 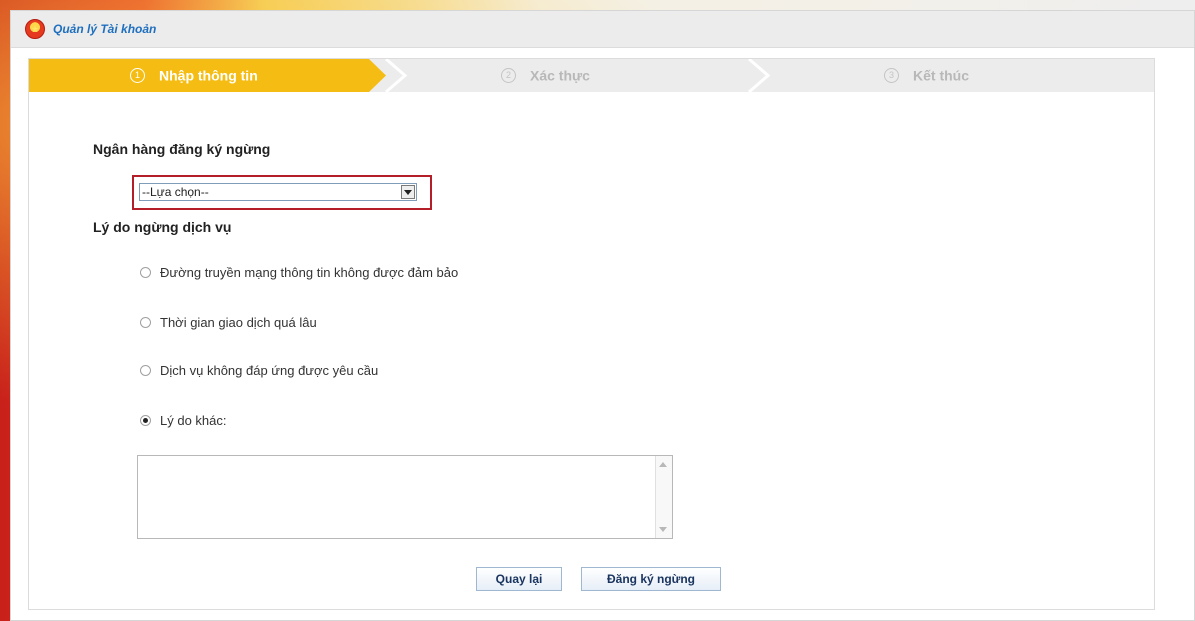 What do you see at coordinates (405, 497) in the screenshot?
I see `other-reason-textarea` at bounding box center [405, 497].